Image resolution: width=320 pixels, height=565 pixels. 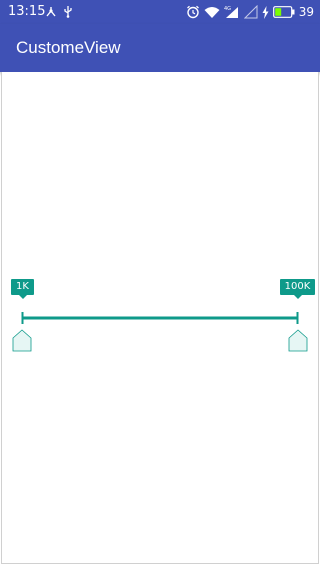 What do you see at coordinates (160, 332) in the screenshot?
I see `seekbar-canvas` at bounding box center [160, 332].